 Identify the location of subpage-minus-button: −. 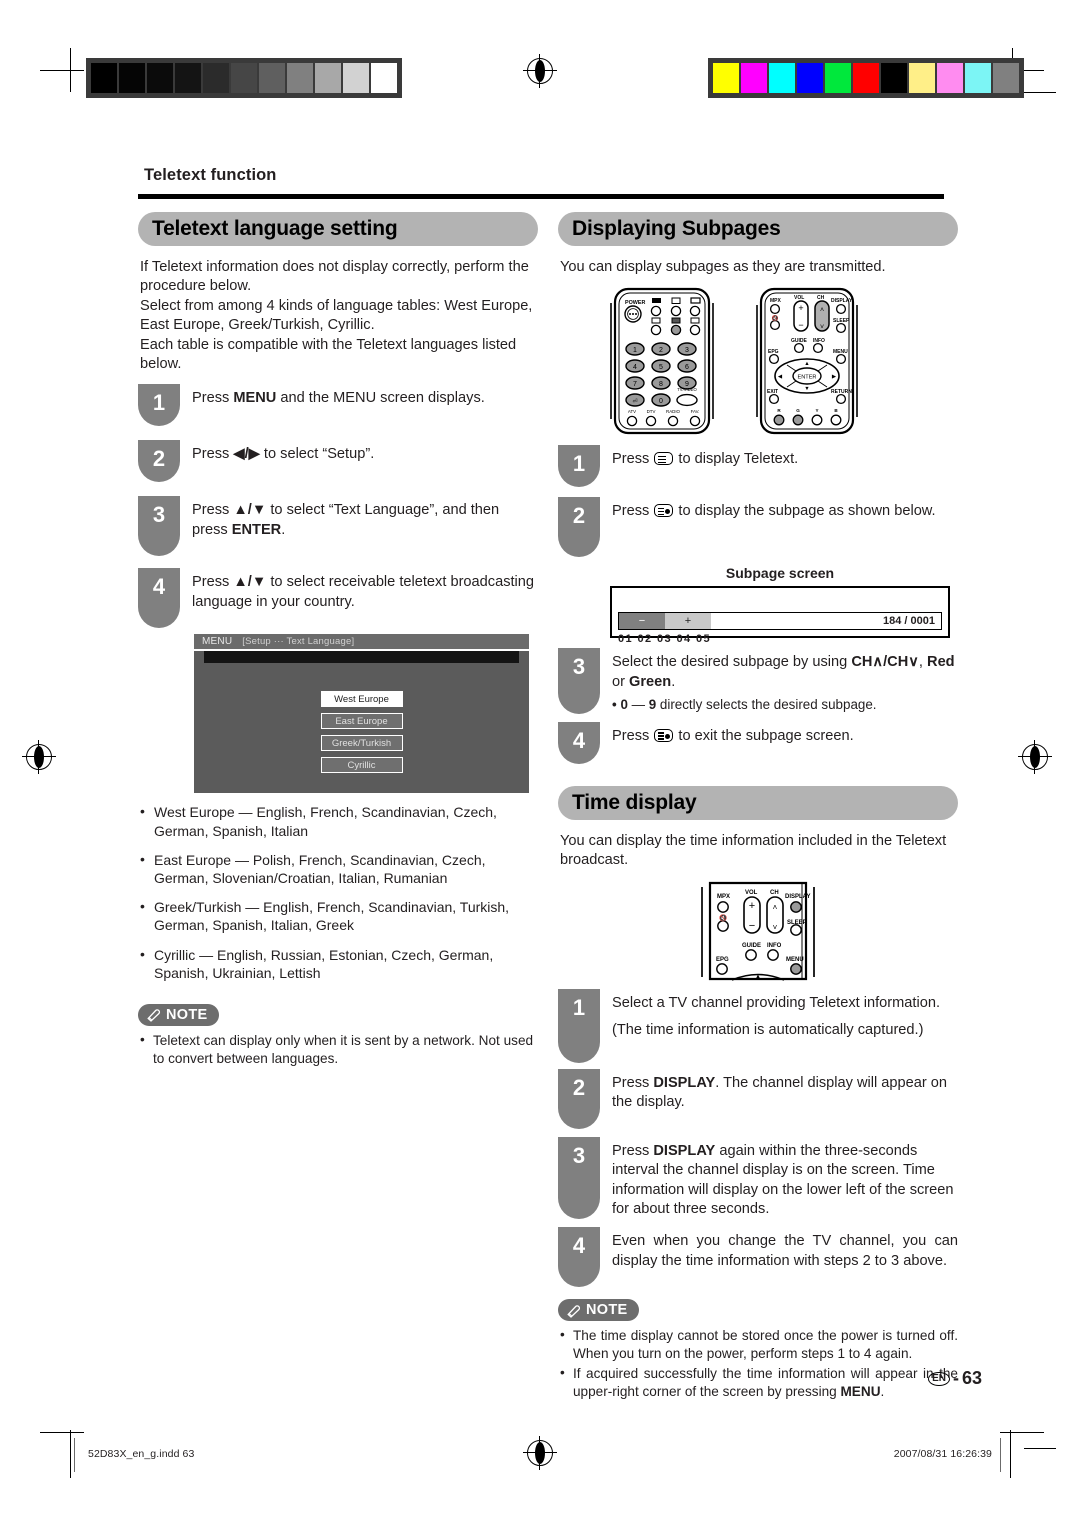
(642, 621).